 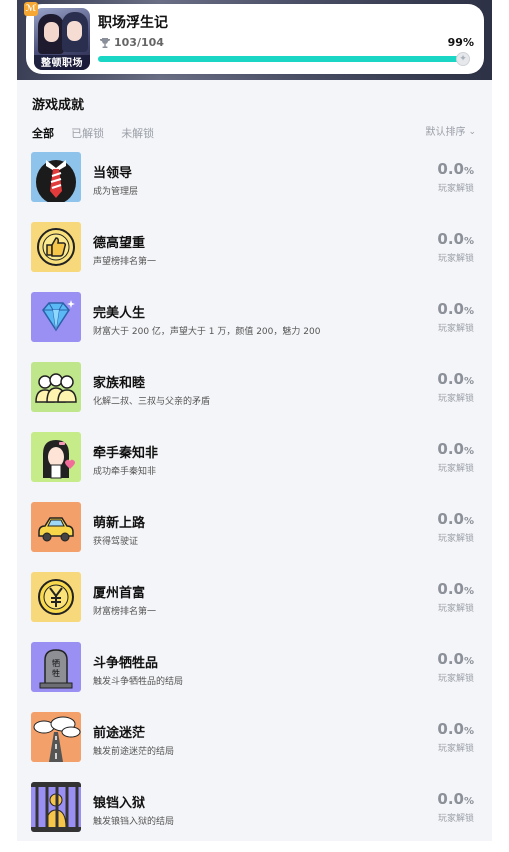 What do you see at coordinates (254, 607) in the screenshot?
I see `achievement-row: 厦州首富 财富榜排名第一 0.0% 玩家解锁` at bounding box center [254, 607].